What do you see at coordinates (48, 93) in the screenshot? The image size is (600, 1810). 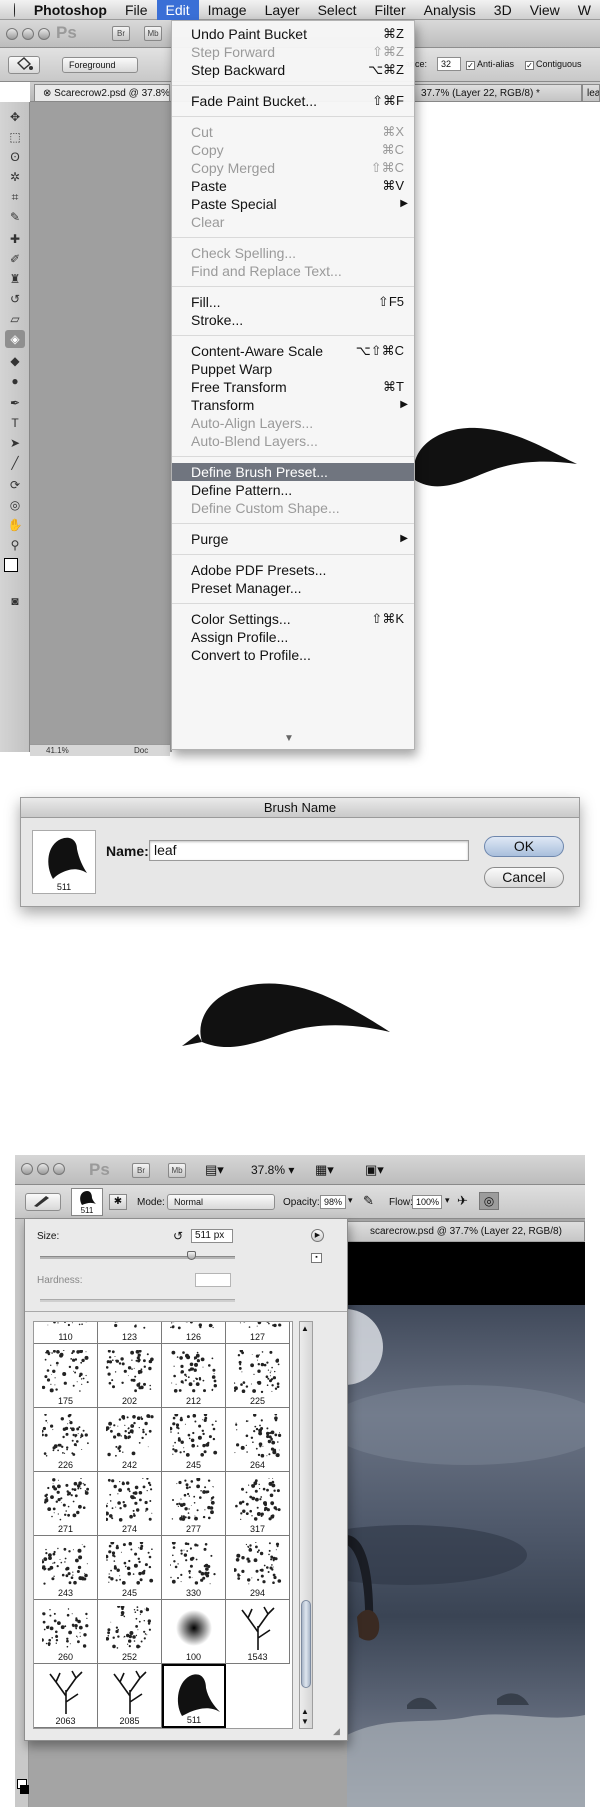 I see `tab-close-icon: ⊗` at bounding box center [48, 93].